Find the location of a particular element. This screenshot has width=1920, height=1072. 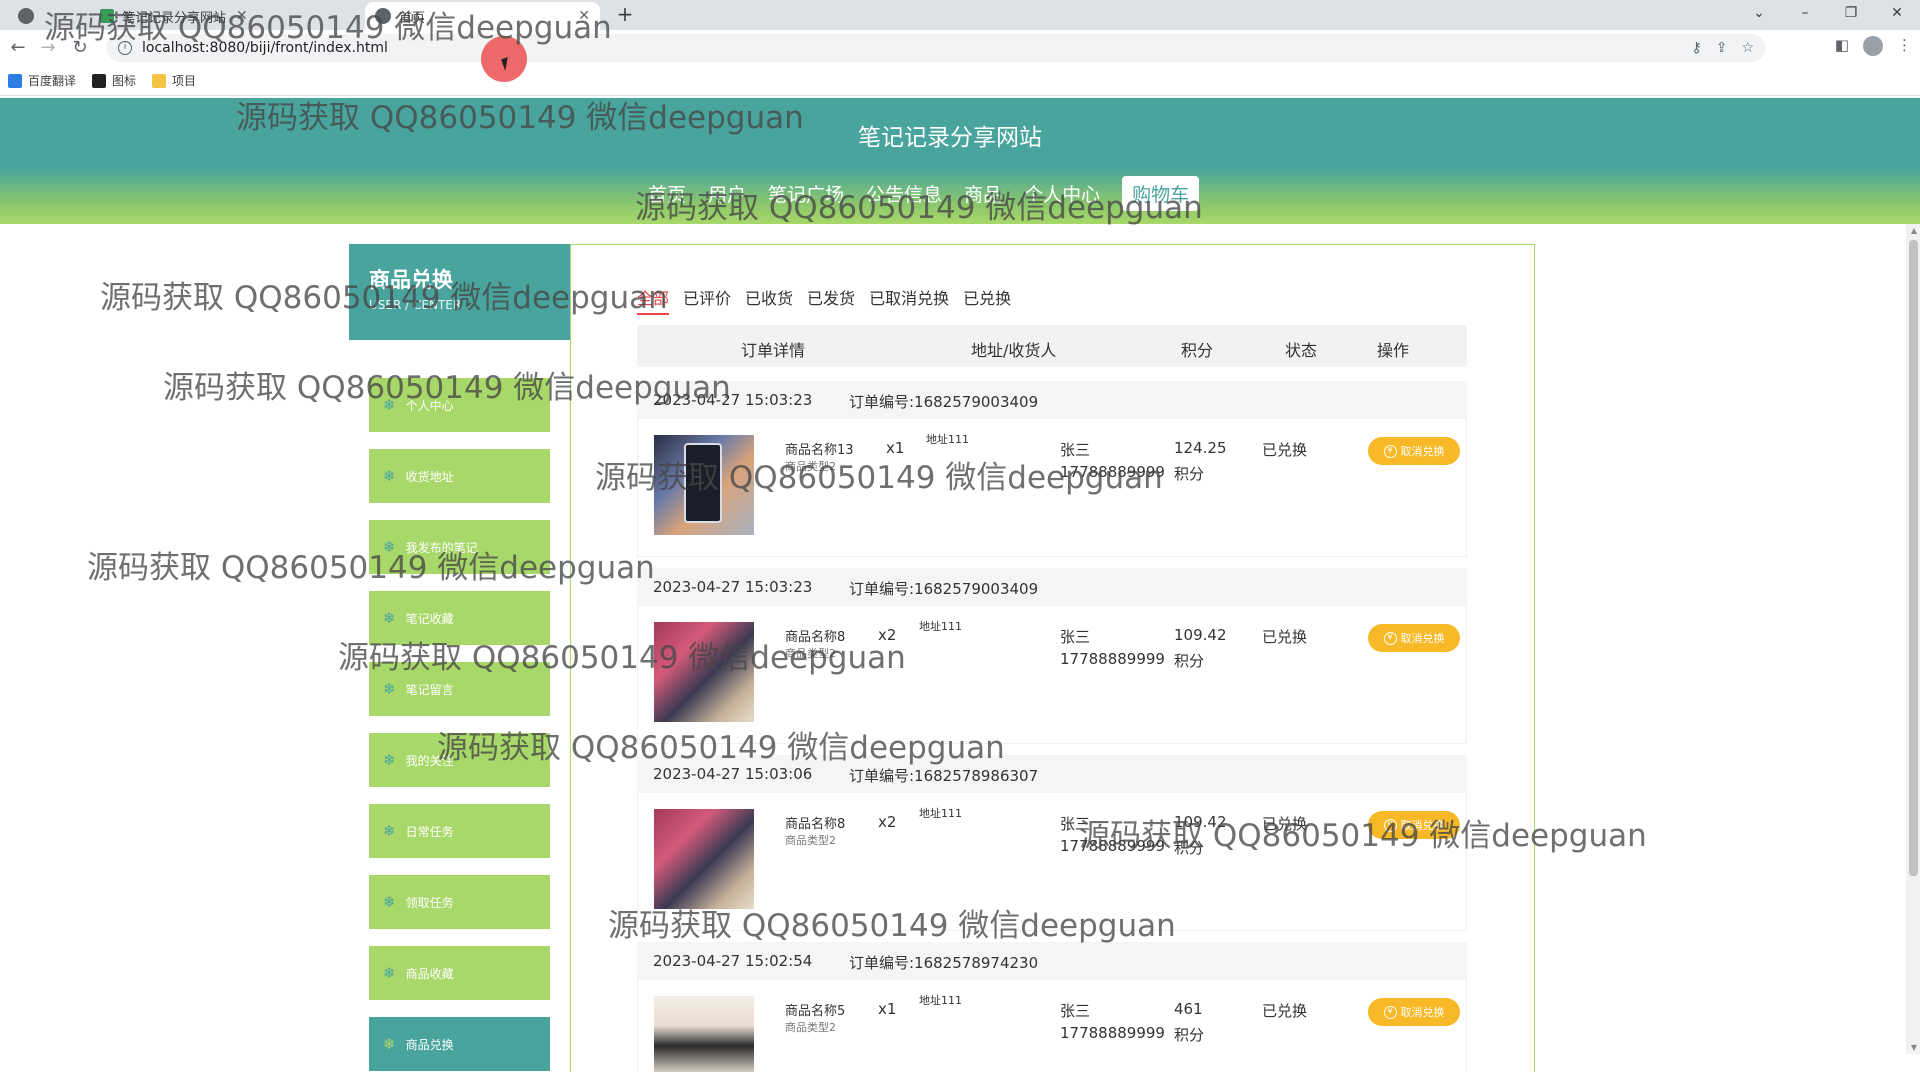

yen-coin-icon: ¥ is located at coordinates (1390, 451).